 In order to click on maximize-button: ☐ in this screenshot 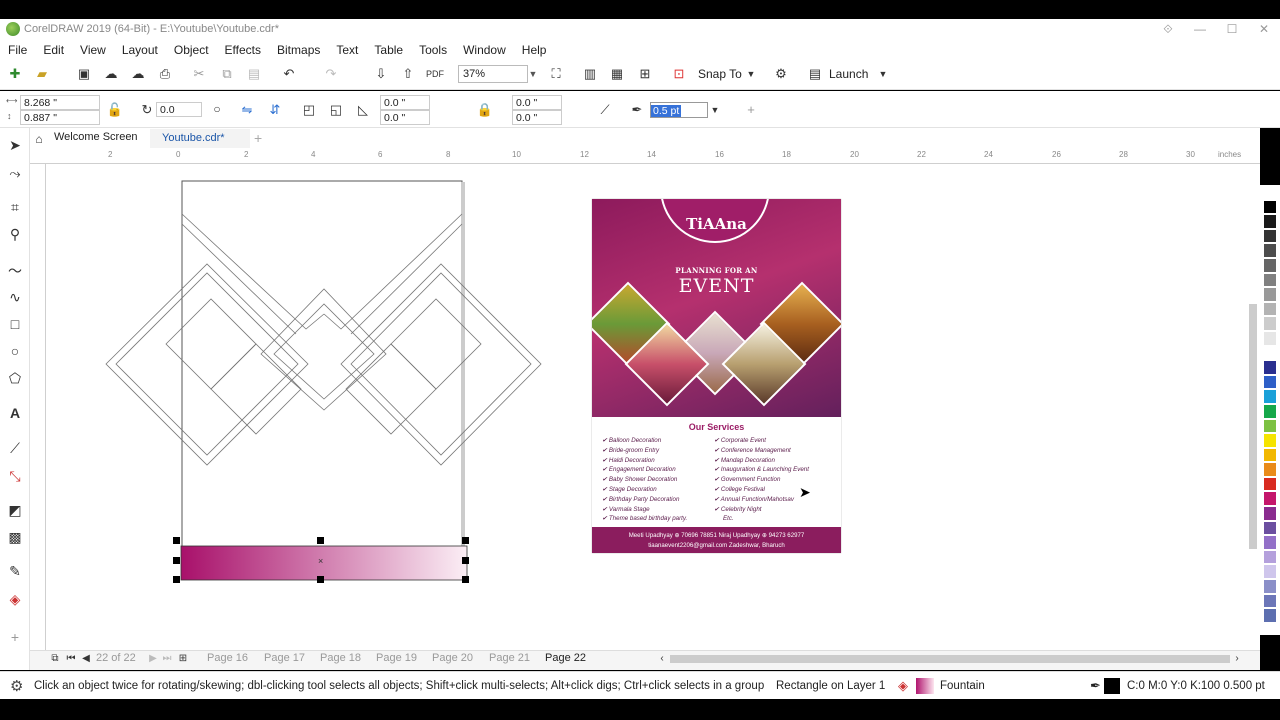, I will do `click(1232, 29)`.